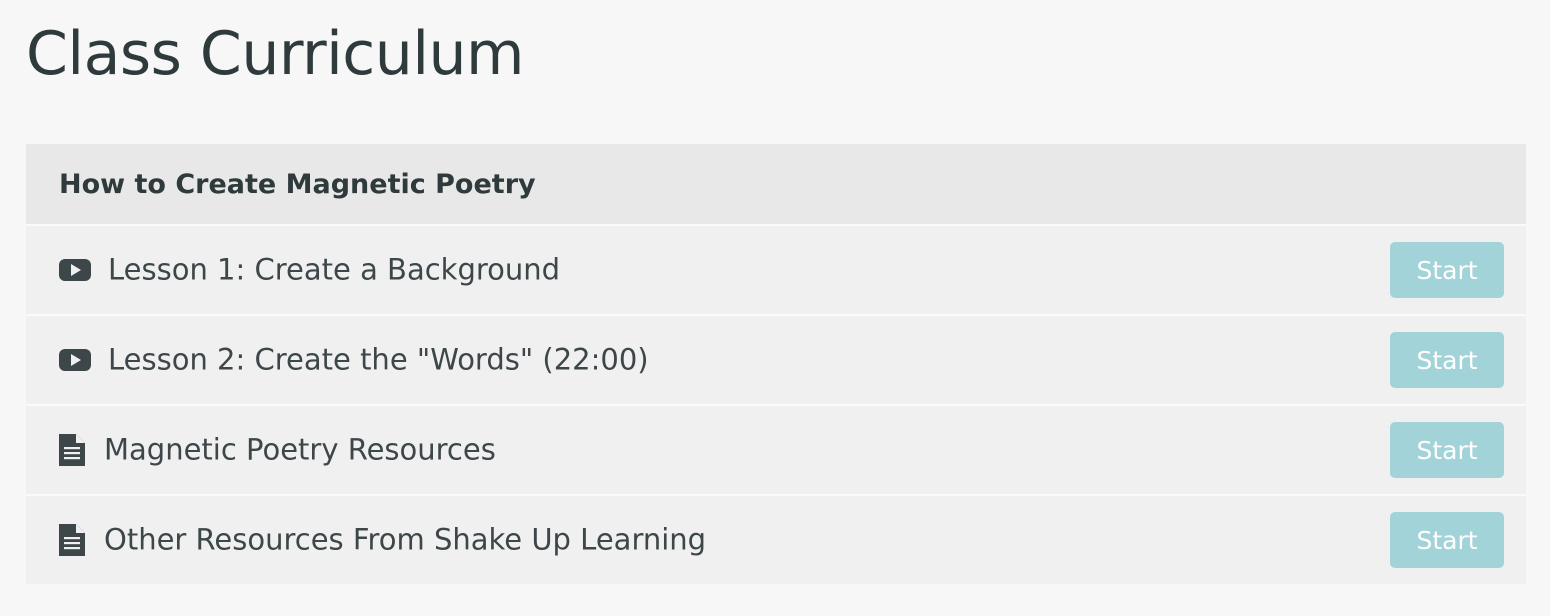 This screenshot has width=1550, height=616. I want to click on page-title: Class Curriculum, so click(275, 54).